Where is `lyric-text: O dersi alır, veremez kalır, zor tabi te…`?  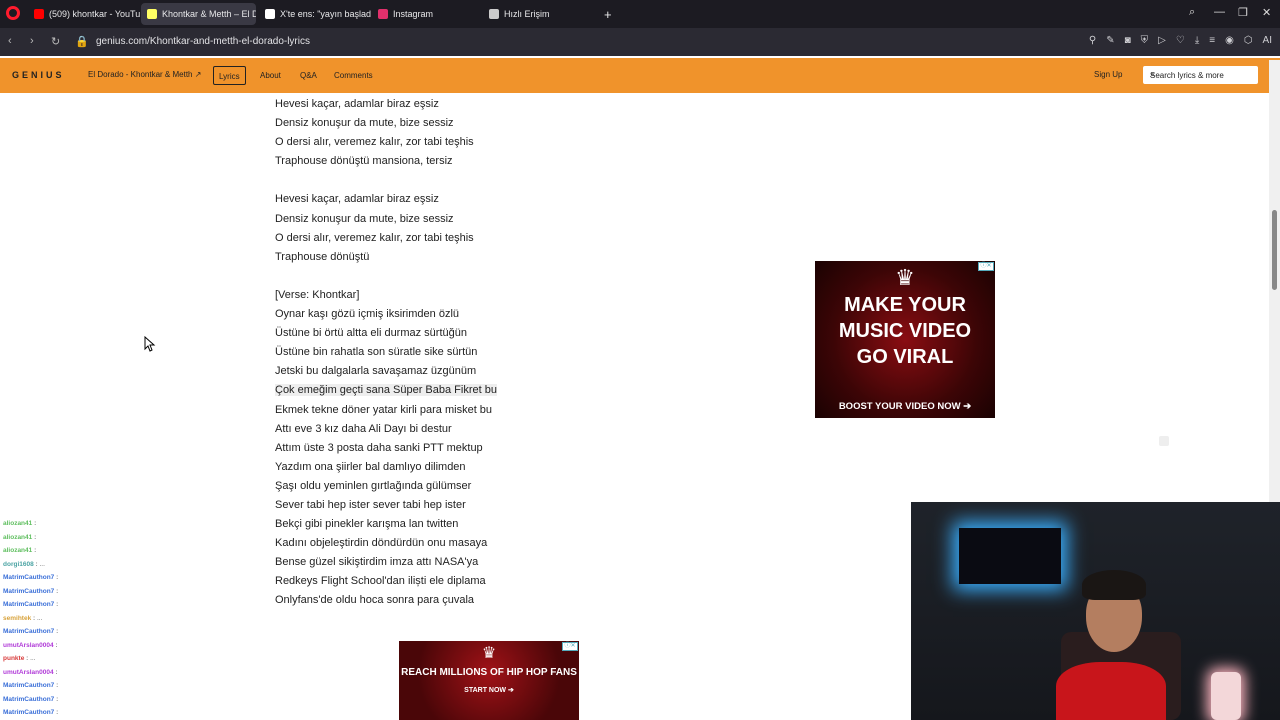 lyric-text: O dersi alır, veremez kalır, zor tabi te… is located at coordinates (374, 237).